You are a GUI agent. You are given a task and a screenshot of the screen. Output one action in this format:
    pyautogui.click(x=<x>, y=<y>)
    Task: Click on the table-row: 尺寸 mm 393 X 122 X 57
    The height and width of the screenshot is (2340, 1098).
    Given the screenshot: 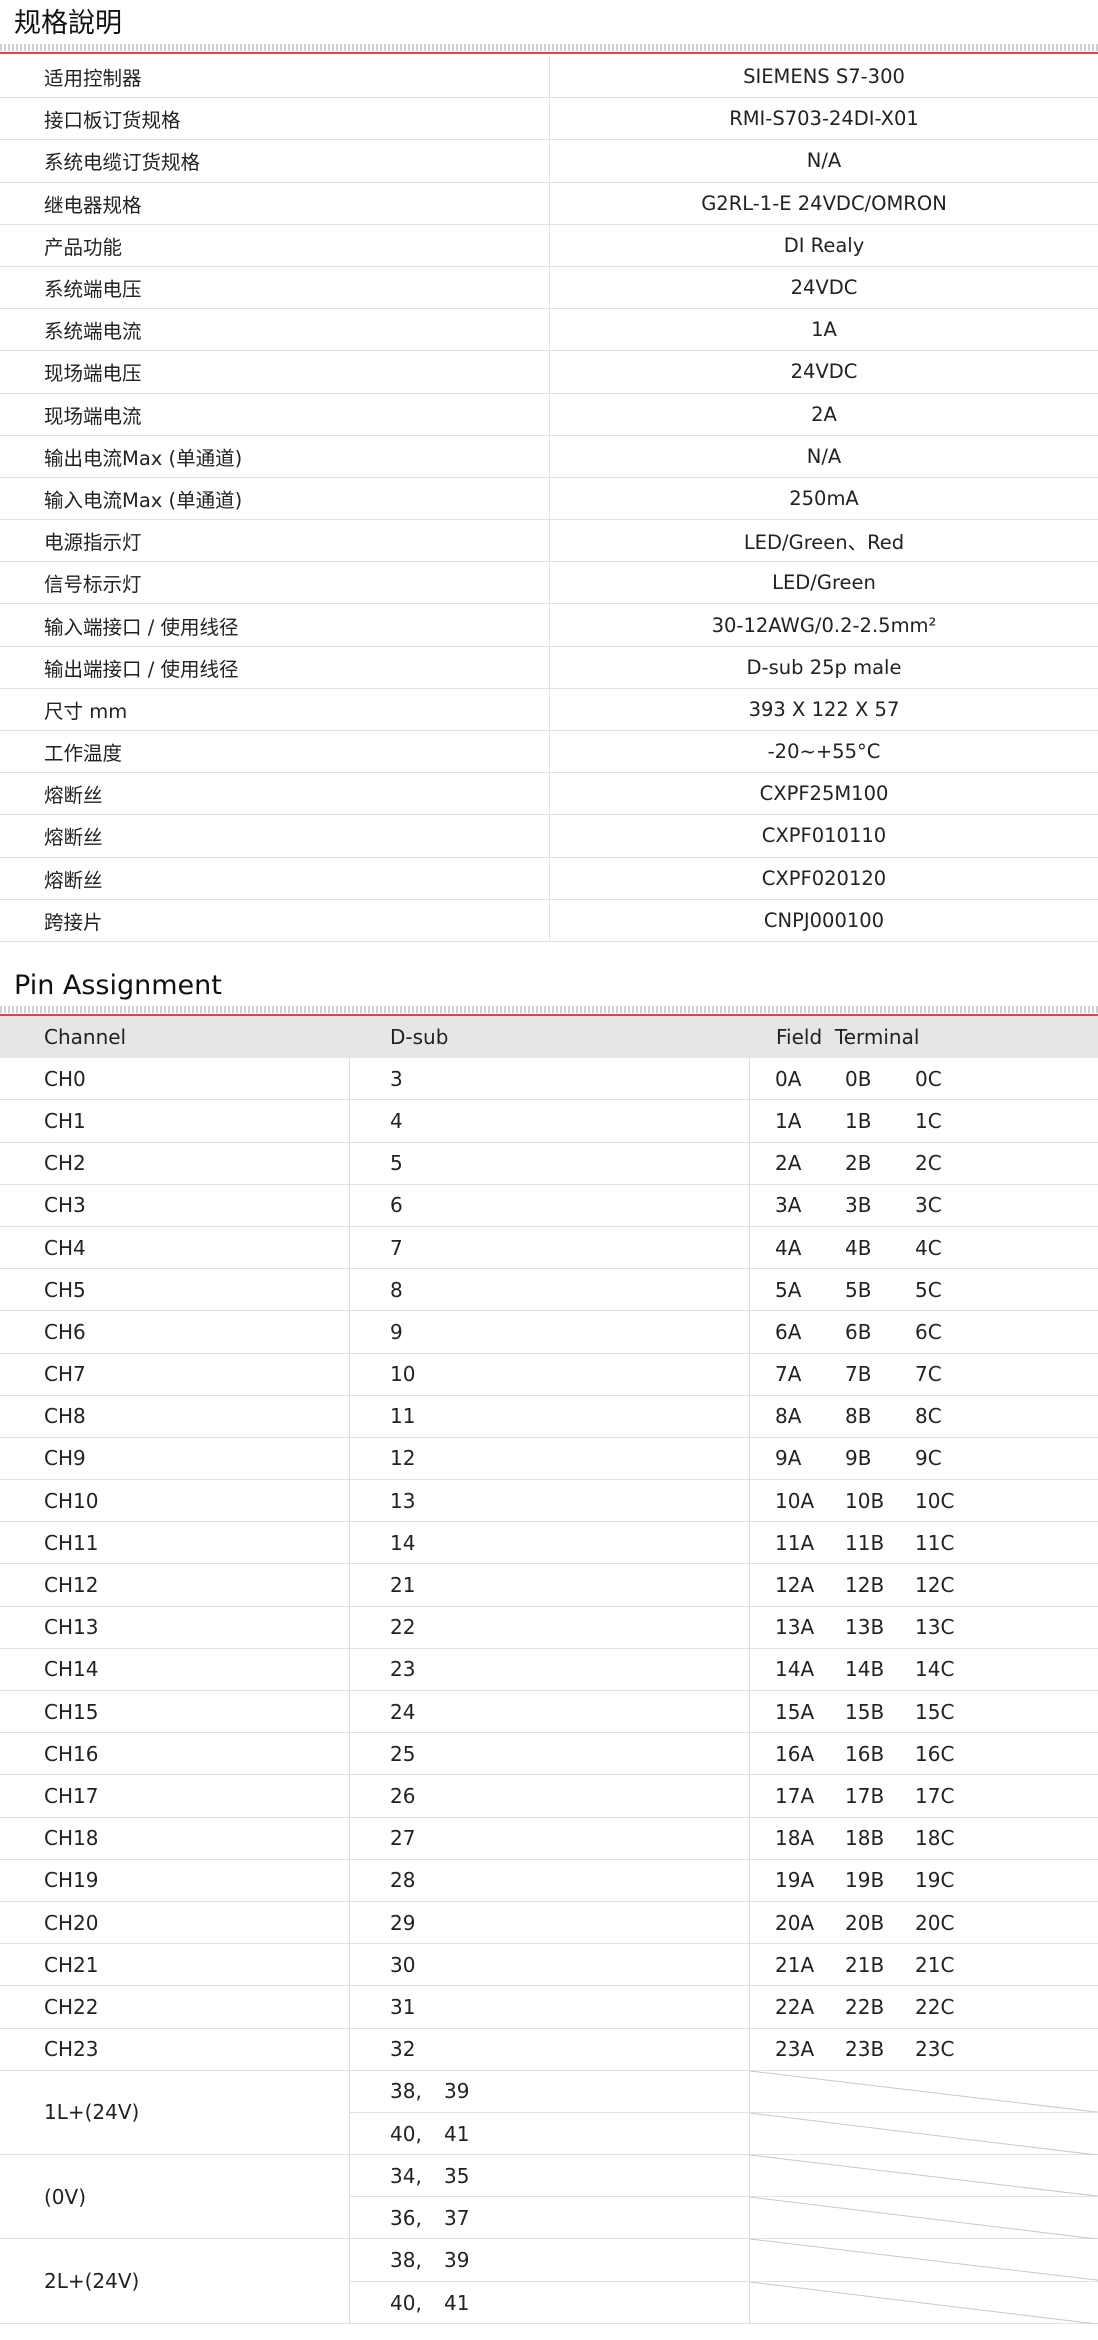 What is the action you would take?
    pyautogui.click(x=549, y=709)
    